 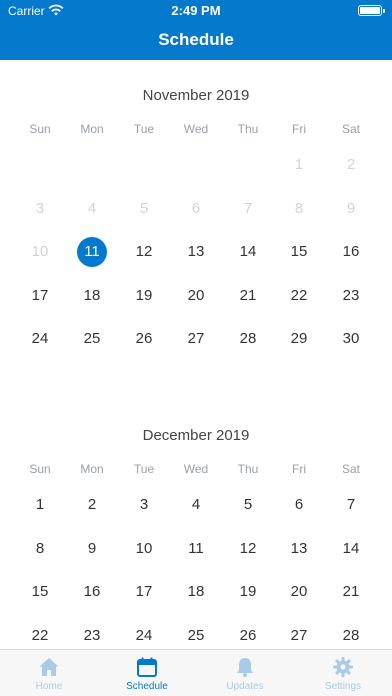 I want to click on bell-icon, so click(x=245, y=667).